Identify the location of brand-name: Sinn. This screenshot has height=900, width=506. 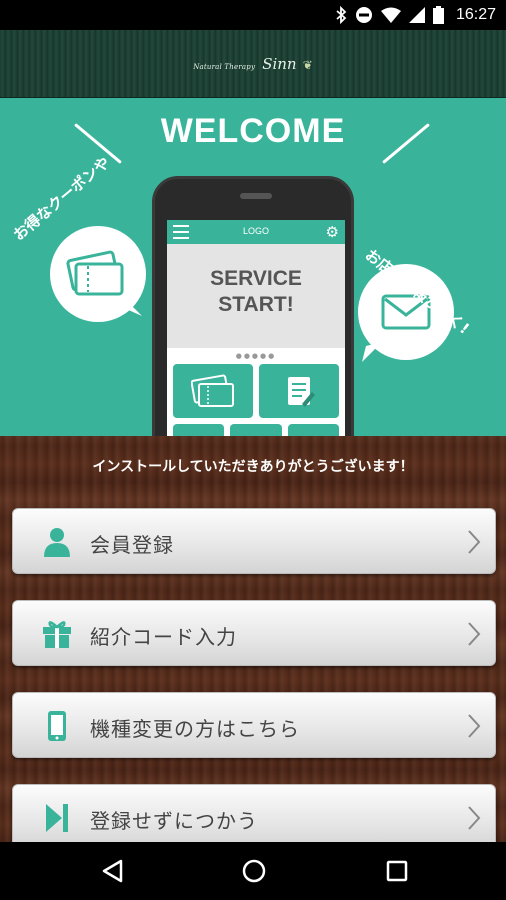
(279, 64).